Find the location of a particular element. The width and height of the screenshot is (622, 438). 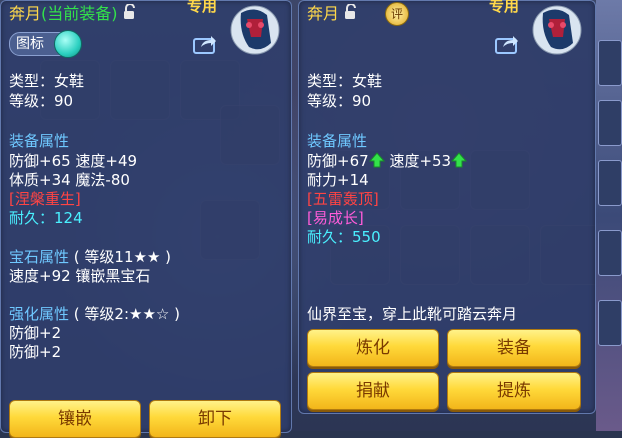

defense-value: 防御+67 is located at coordinates (338, 161).